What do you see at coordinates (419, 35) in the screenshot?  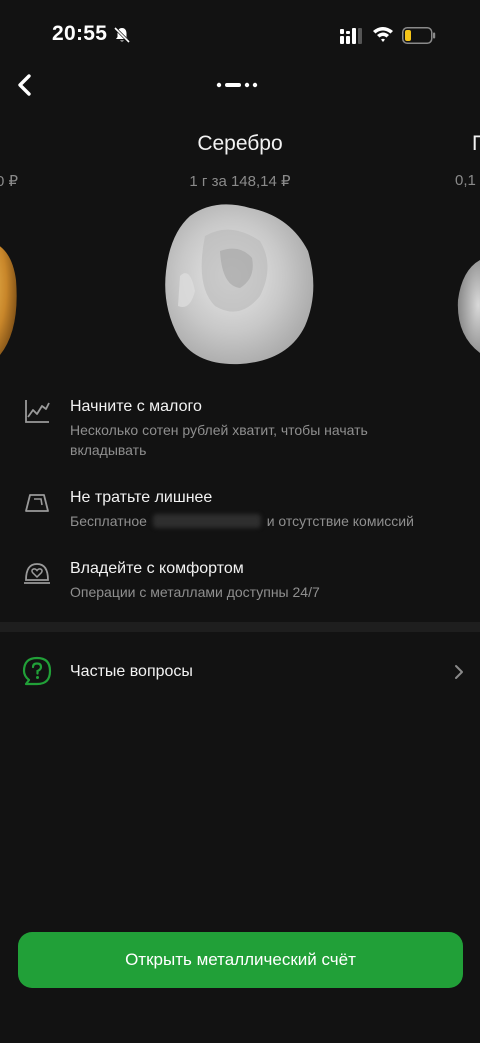 I see `battery-low-icon` at bounding box center [419, 35].